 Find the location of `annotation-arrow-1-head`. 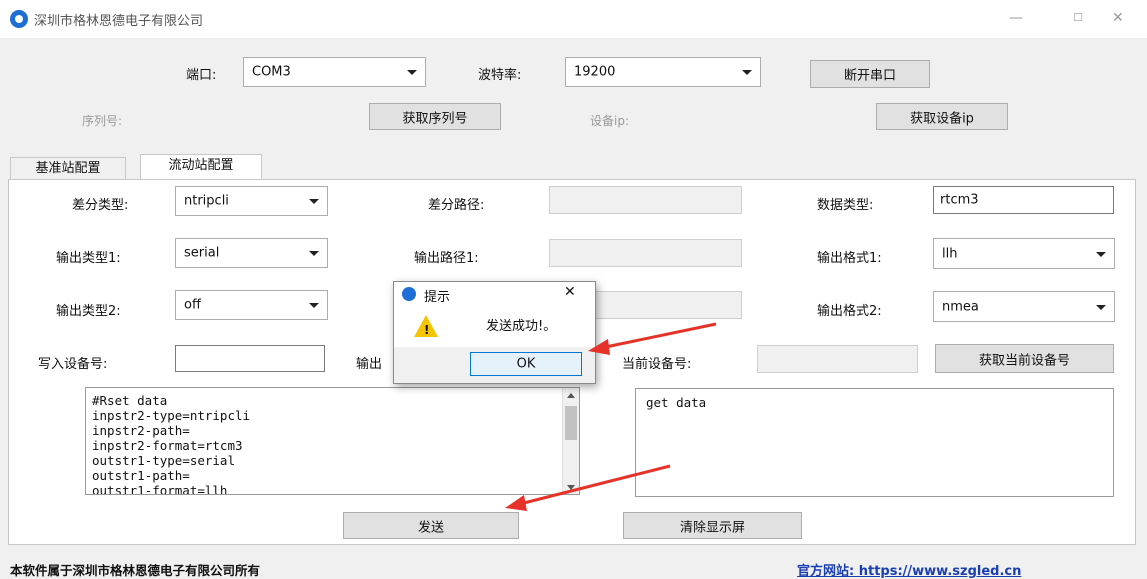

annotation-arrow-1-head is located at coordinates (599, 347).